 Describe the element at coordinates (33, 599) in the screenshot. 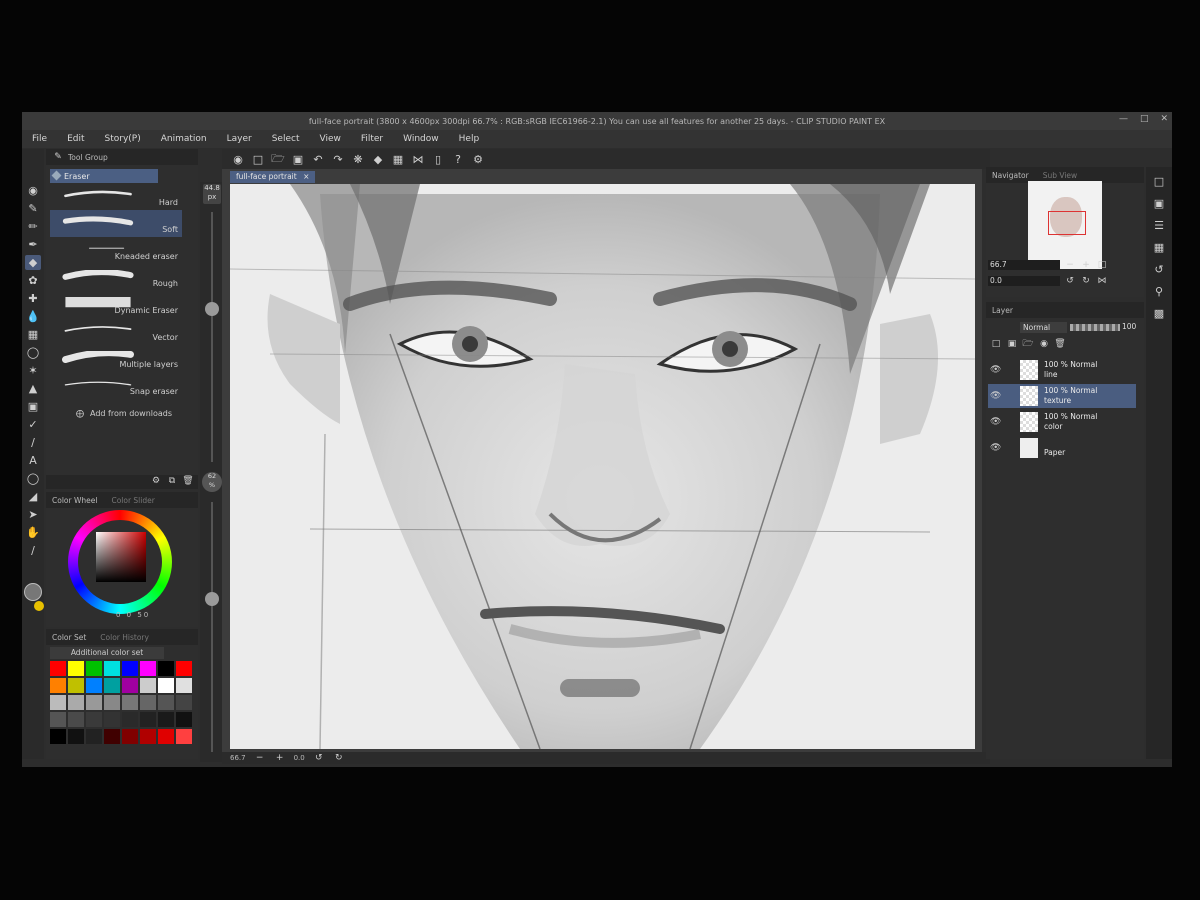

I see `main-color-swatch` at that location.